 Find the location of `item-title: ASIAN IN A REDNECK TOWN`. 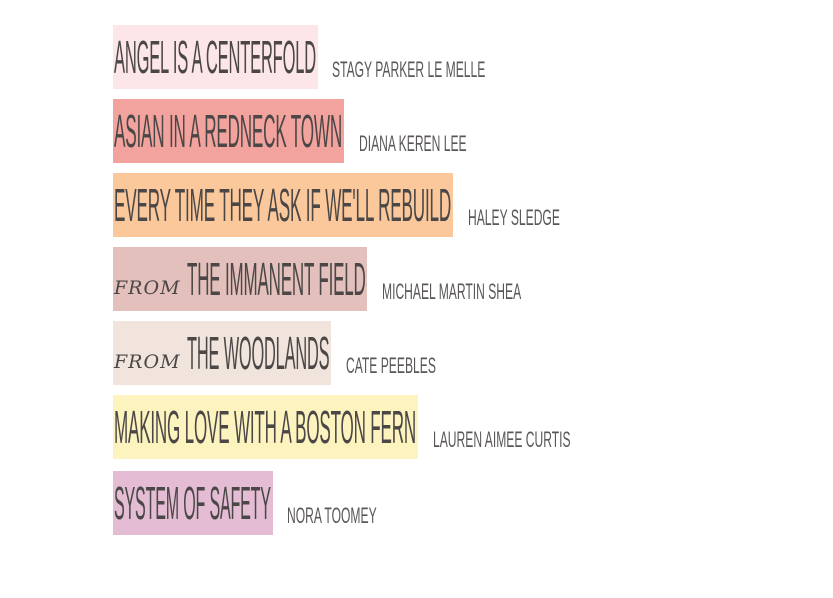

item-title: ASIAN IN A REDNECK TOWN is located at coordinates (228, 131).